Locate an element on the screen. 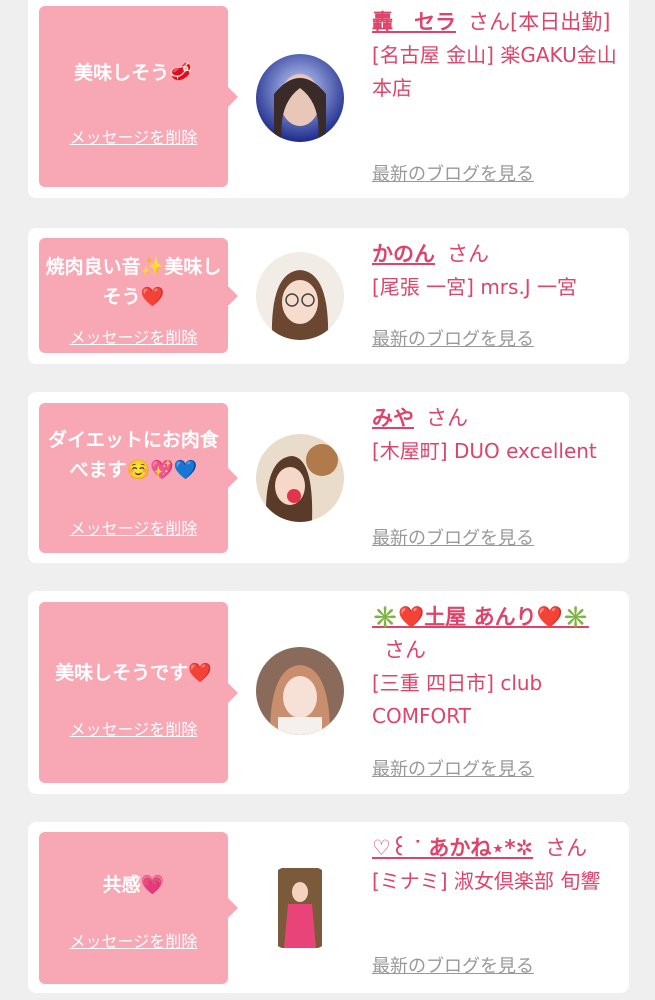 The height and width of the screenshot is (1000, 655). user-name-link: みや is located at coordinates (393, 418).